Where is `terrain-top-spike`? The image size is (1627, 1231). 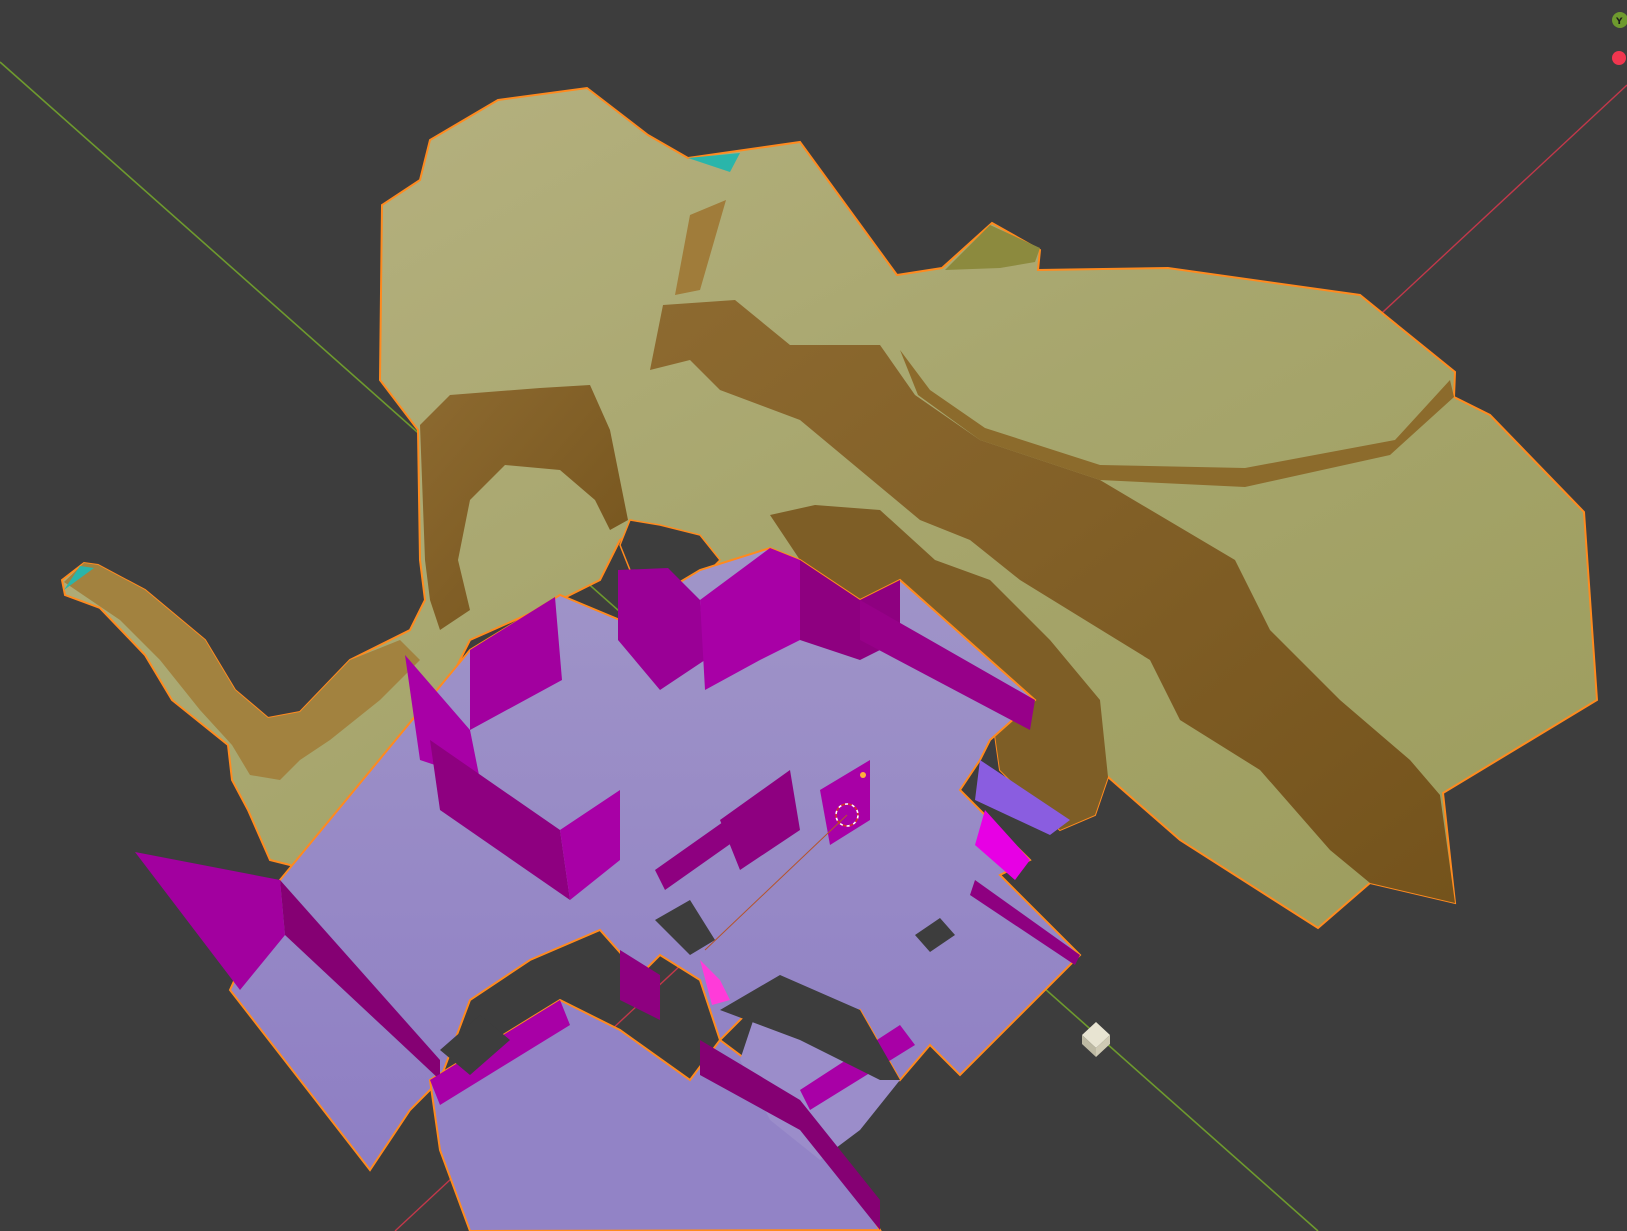
terrain-top-spike is located at coordinates (992, 247).